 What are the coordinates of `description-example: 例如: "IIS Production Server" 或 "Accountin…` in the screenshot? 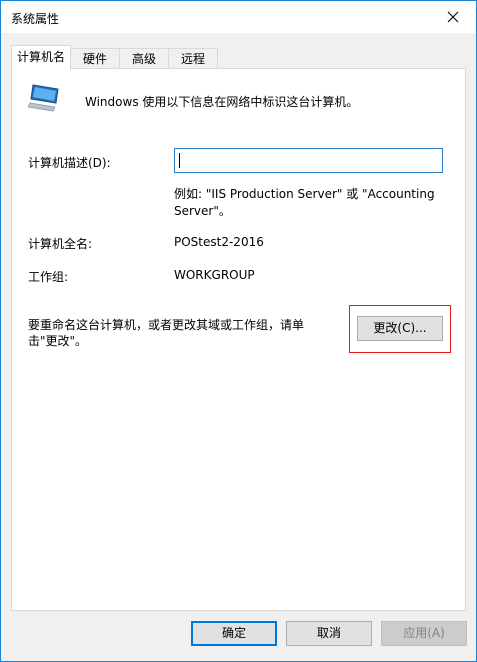 It's located at (304, 202).